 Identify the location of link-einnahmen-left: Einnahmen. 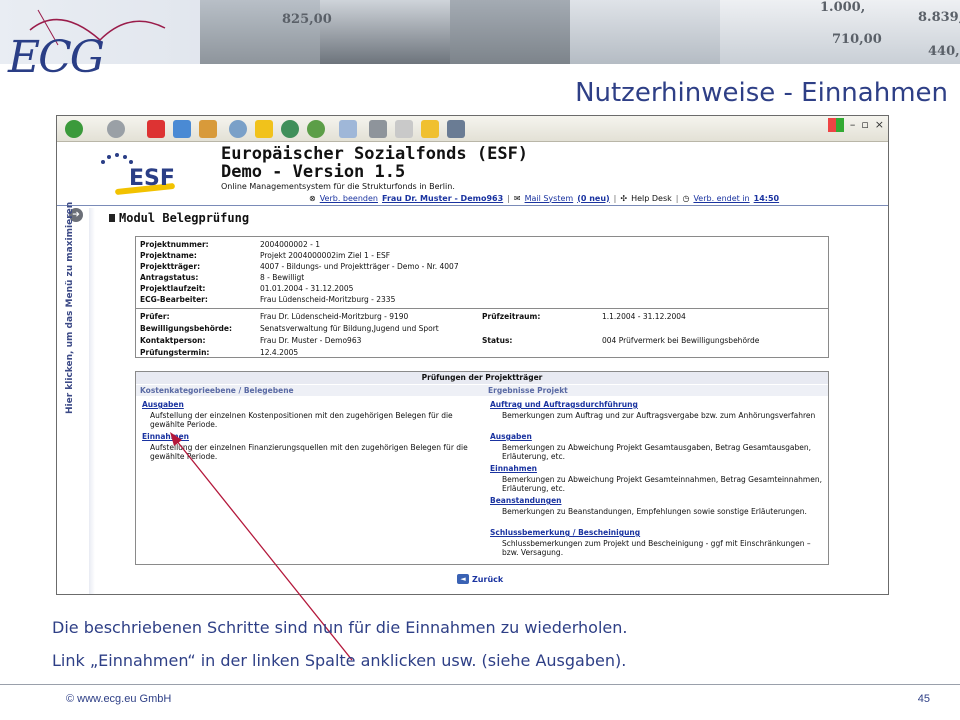
(165, 436).